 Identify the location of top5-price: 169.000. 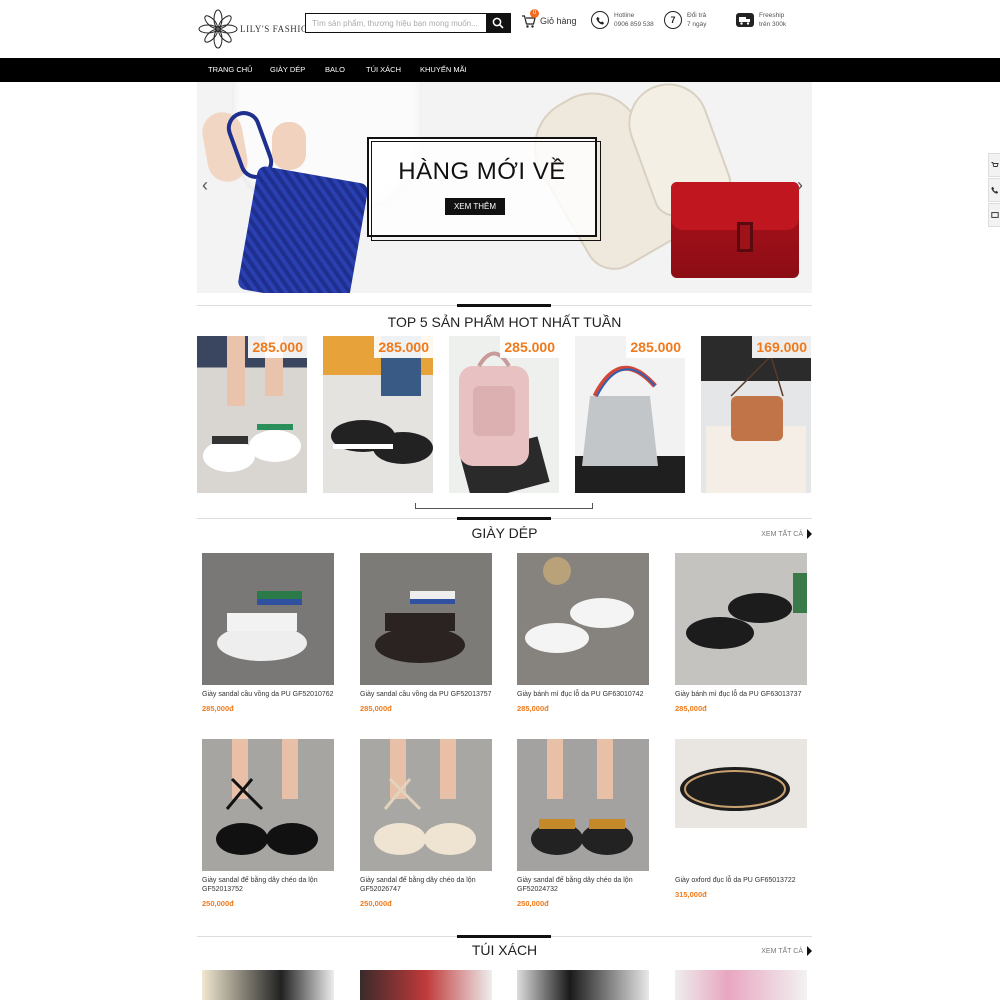
(781, 347).